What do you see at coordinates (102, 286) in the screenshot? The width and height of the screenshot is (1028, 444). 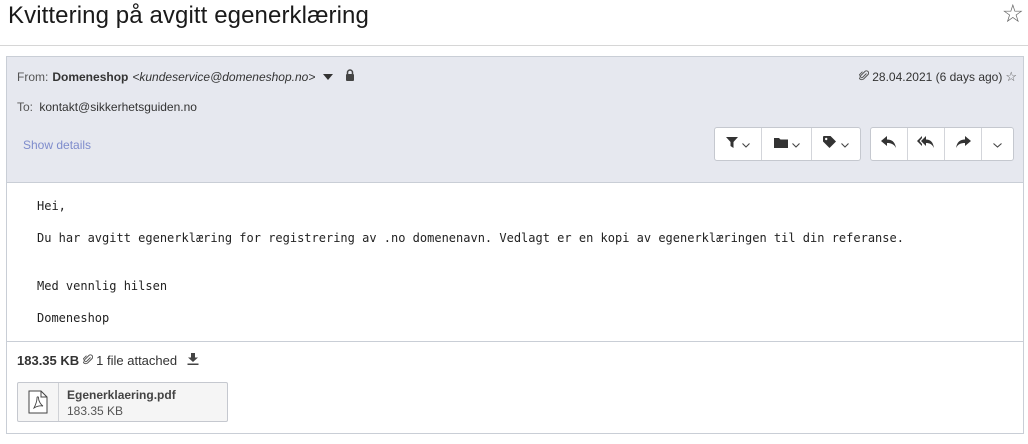 I see `body-line: Med vennlig hilsen` at bounding box center [102, 286].